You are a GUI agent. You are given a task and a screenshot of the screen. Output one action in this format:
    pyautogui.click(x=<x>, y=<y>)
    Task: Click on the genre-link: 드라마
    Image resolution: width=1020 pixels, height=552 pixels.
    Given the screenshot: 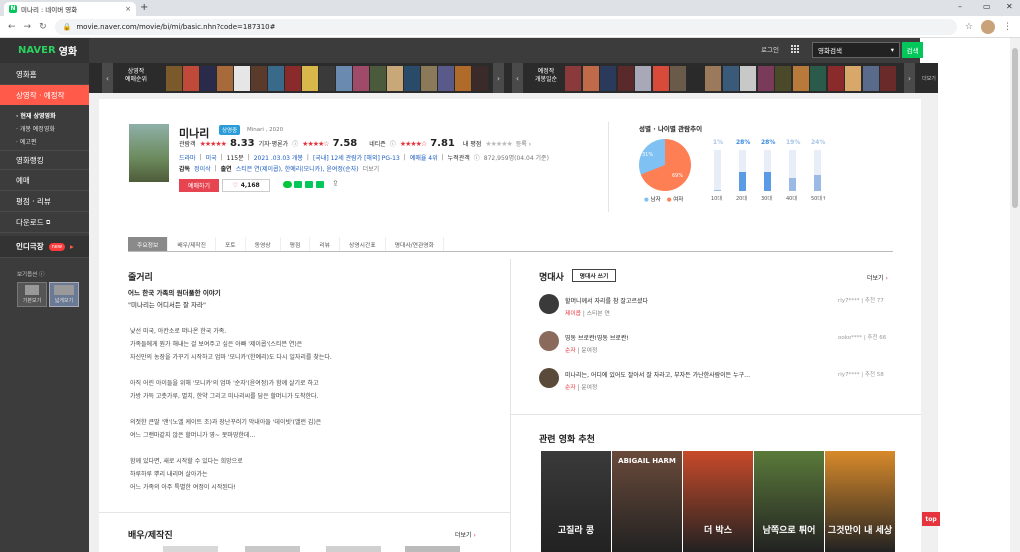 What is the action you would take?
    pyautogui.click(x=187, y=157)
    